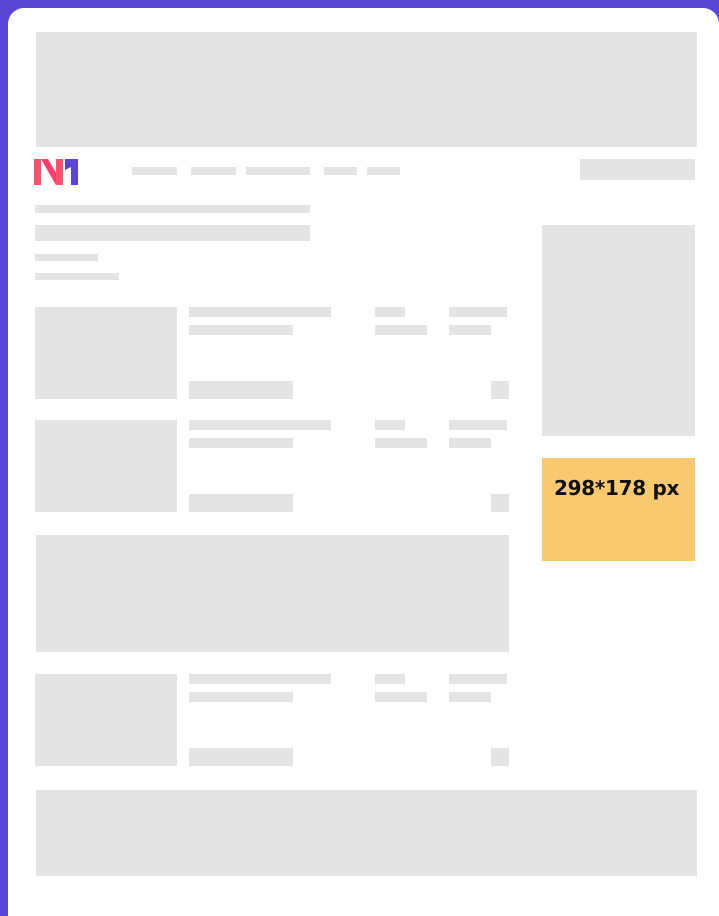  Describe the element at coordinates (241, 330) in the screenshot. I see `list-item-1-subtitle` at that location.